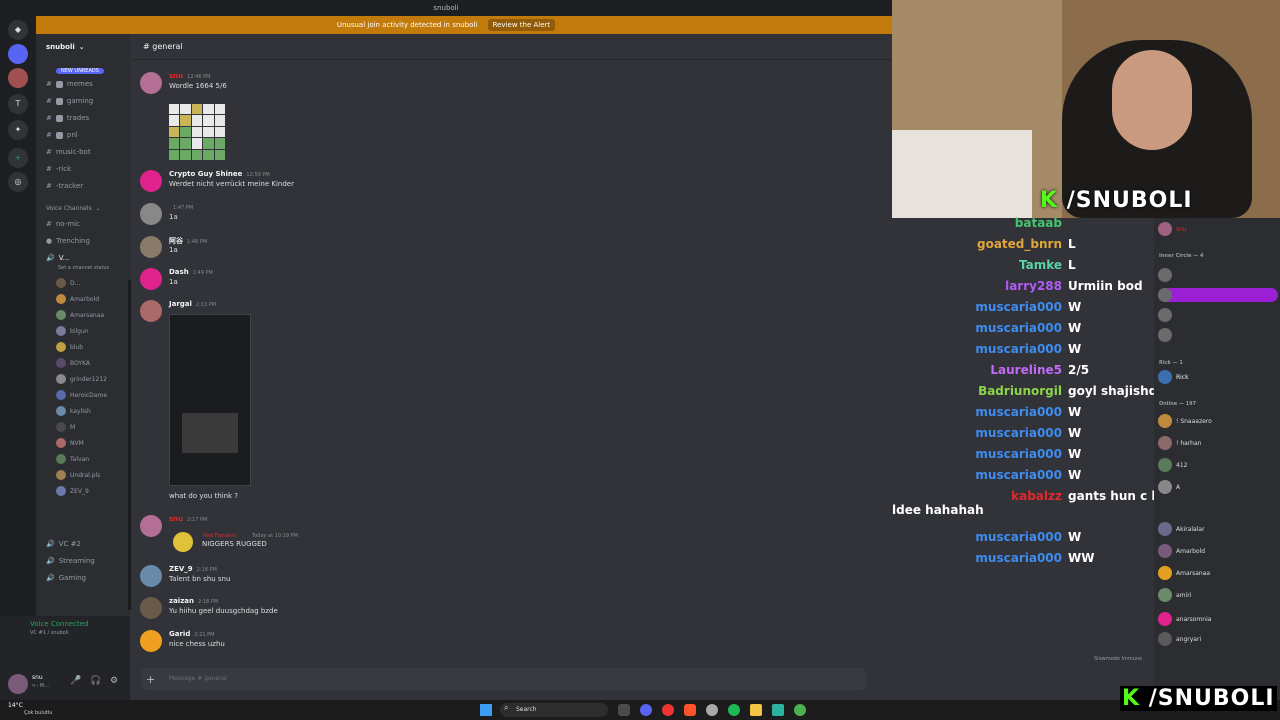 Image resolution: width=1280 pixels, height=720 pixels. Describe the element at coordinates (77, 299) in the screenshot. I see `voice-user: Amarbold` at that location.